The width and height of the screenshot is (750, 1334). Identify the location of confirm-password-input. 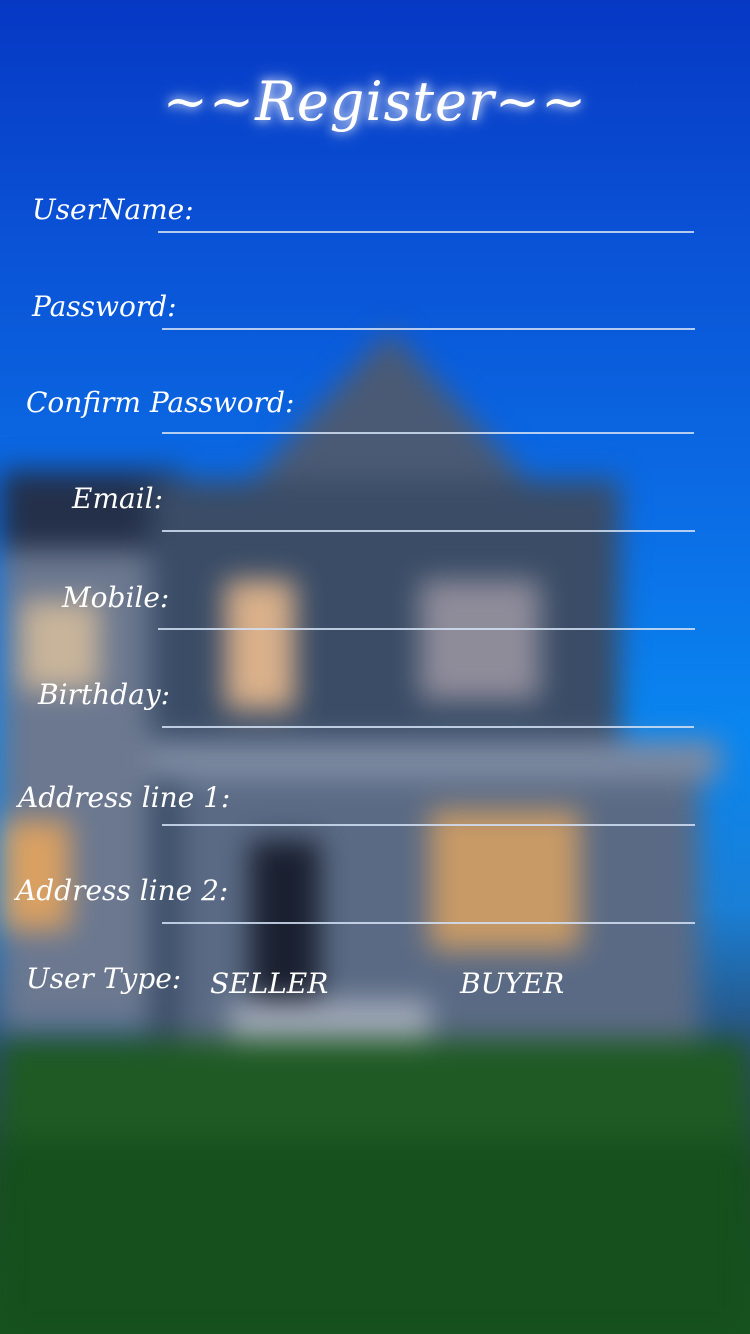
(428, 414).